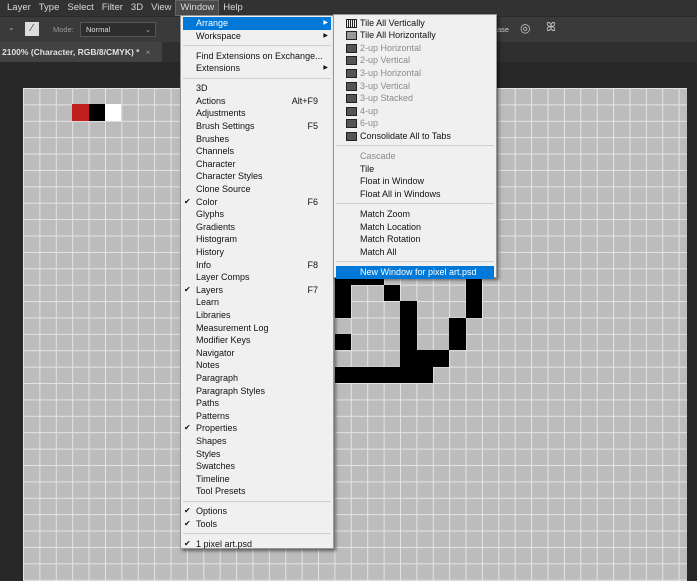  I want to click on menu-item-float-all-in-windows: Float All in Windows, so click(415, 194).